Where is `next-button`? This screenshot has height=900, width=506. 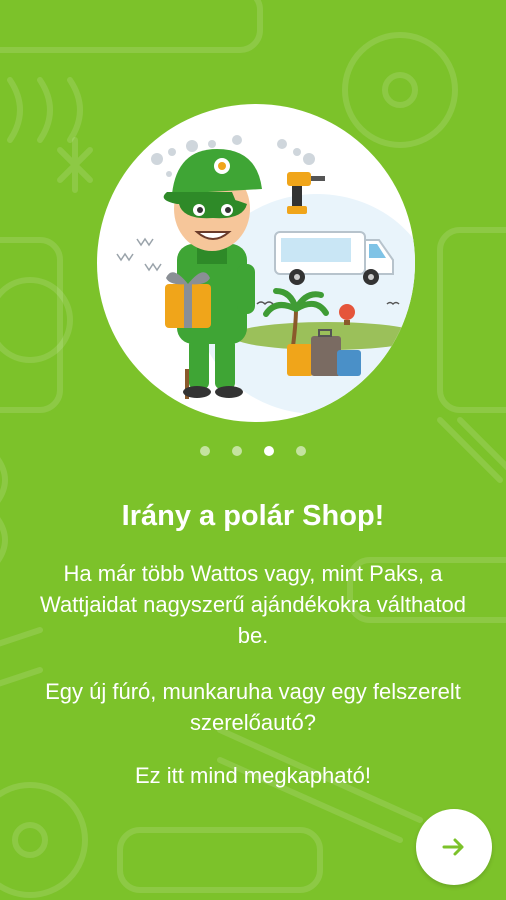 next-button is located at coordinates (454, 847).